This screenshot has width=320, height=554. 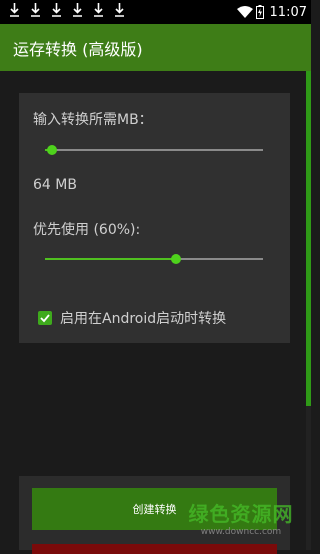 I want to click on slider-rail, so click(x=154, y=150).